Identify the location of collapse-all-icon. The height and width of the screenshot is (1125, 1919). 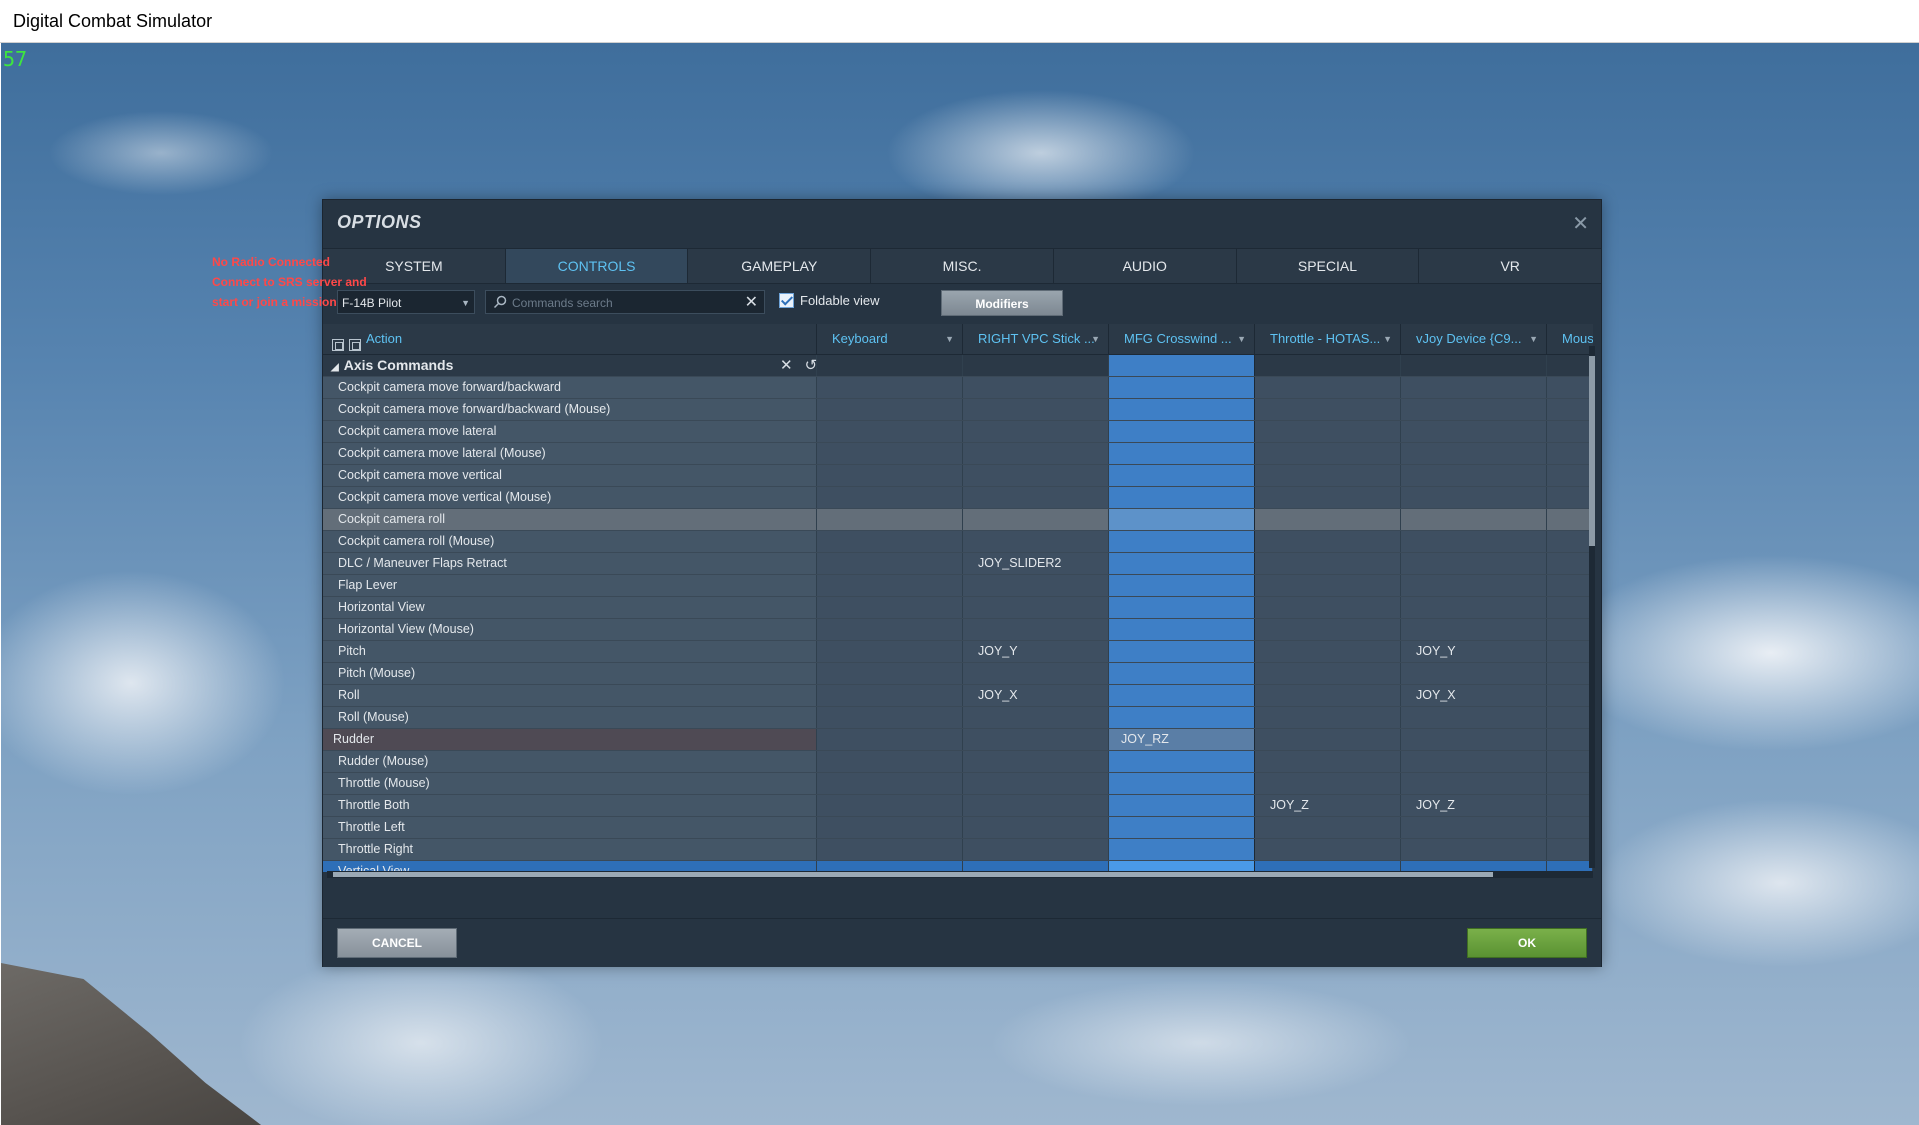
(355, 345).